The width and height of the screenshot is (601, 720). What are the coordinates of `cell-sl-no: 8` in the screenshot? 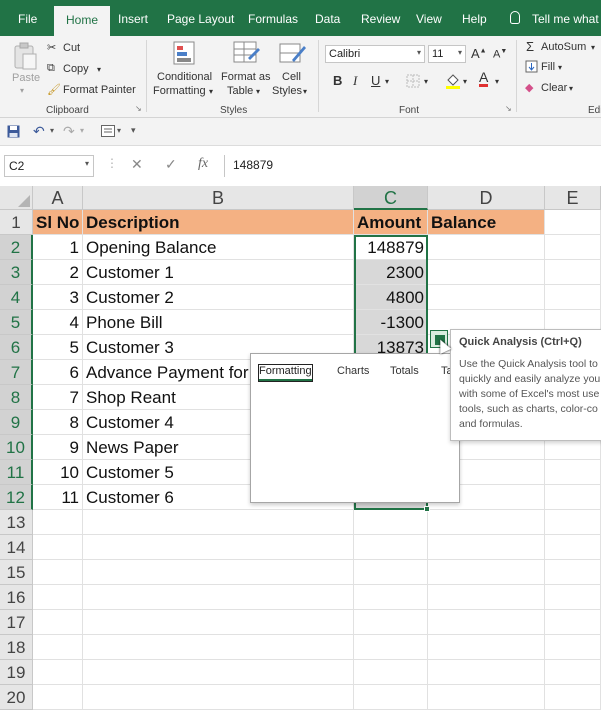 It's located at (58, 422).